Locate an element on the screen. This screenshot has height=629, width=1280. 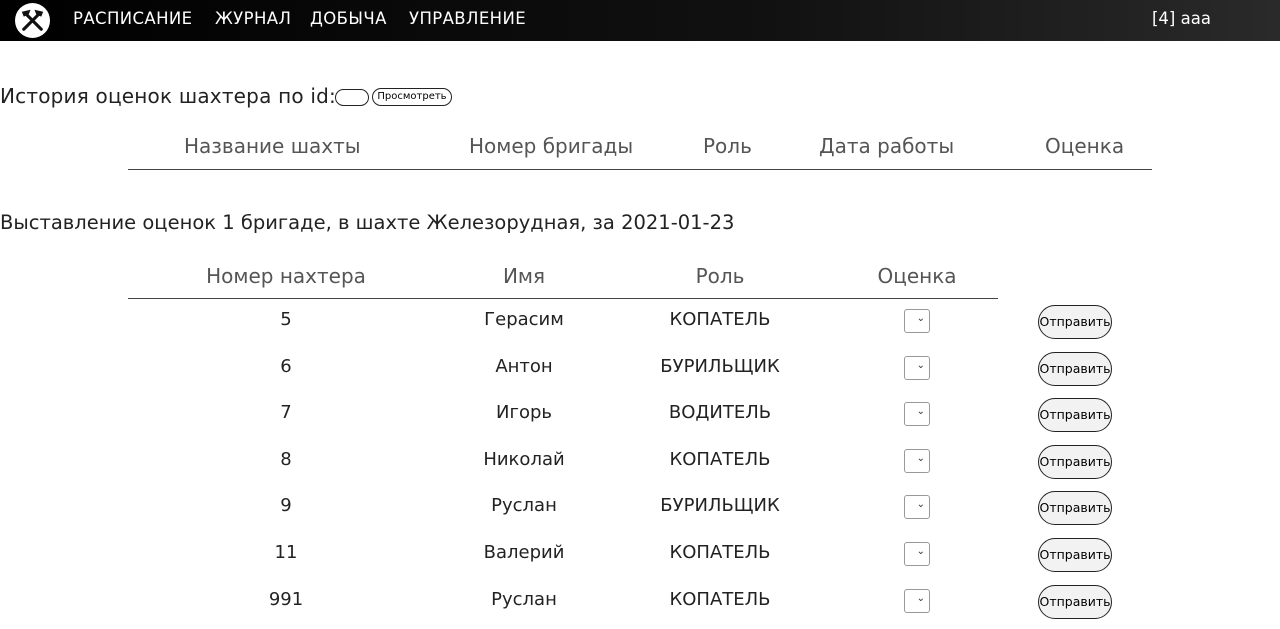
nav-item-journal: ЖУРНАЛ is located at coordinates (253, 18).